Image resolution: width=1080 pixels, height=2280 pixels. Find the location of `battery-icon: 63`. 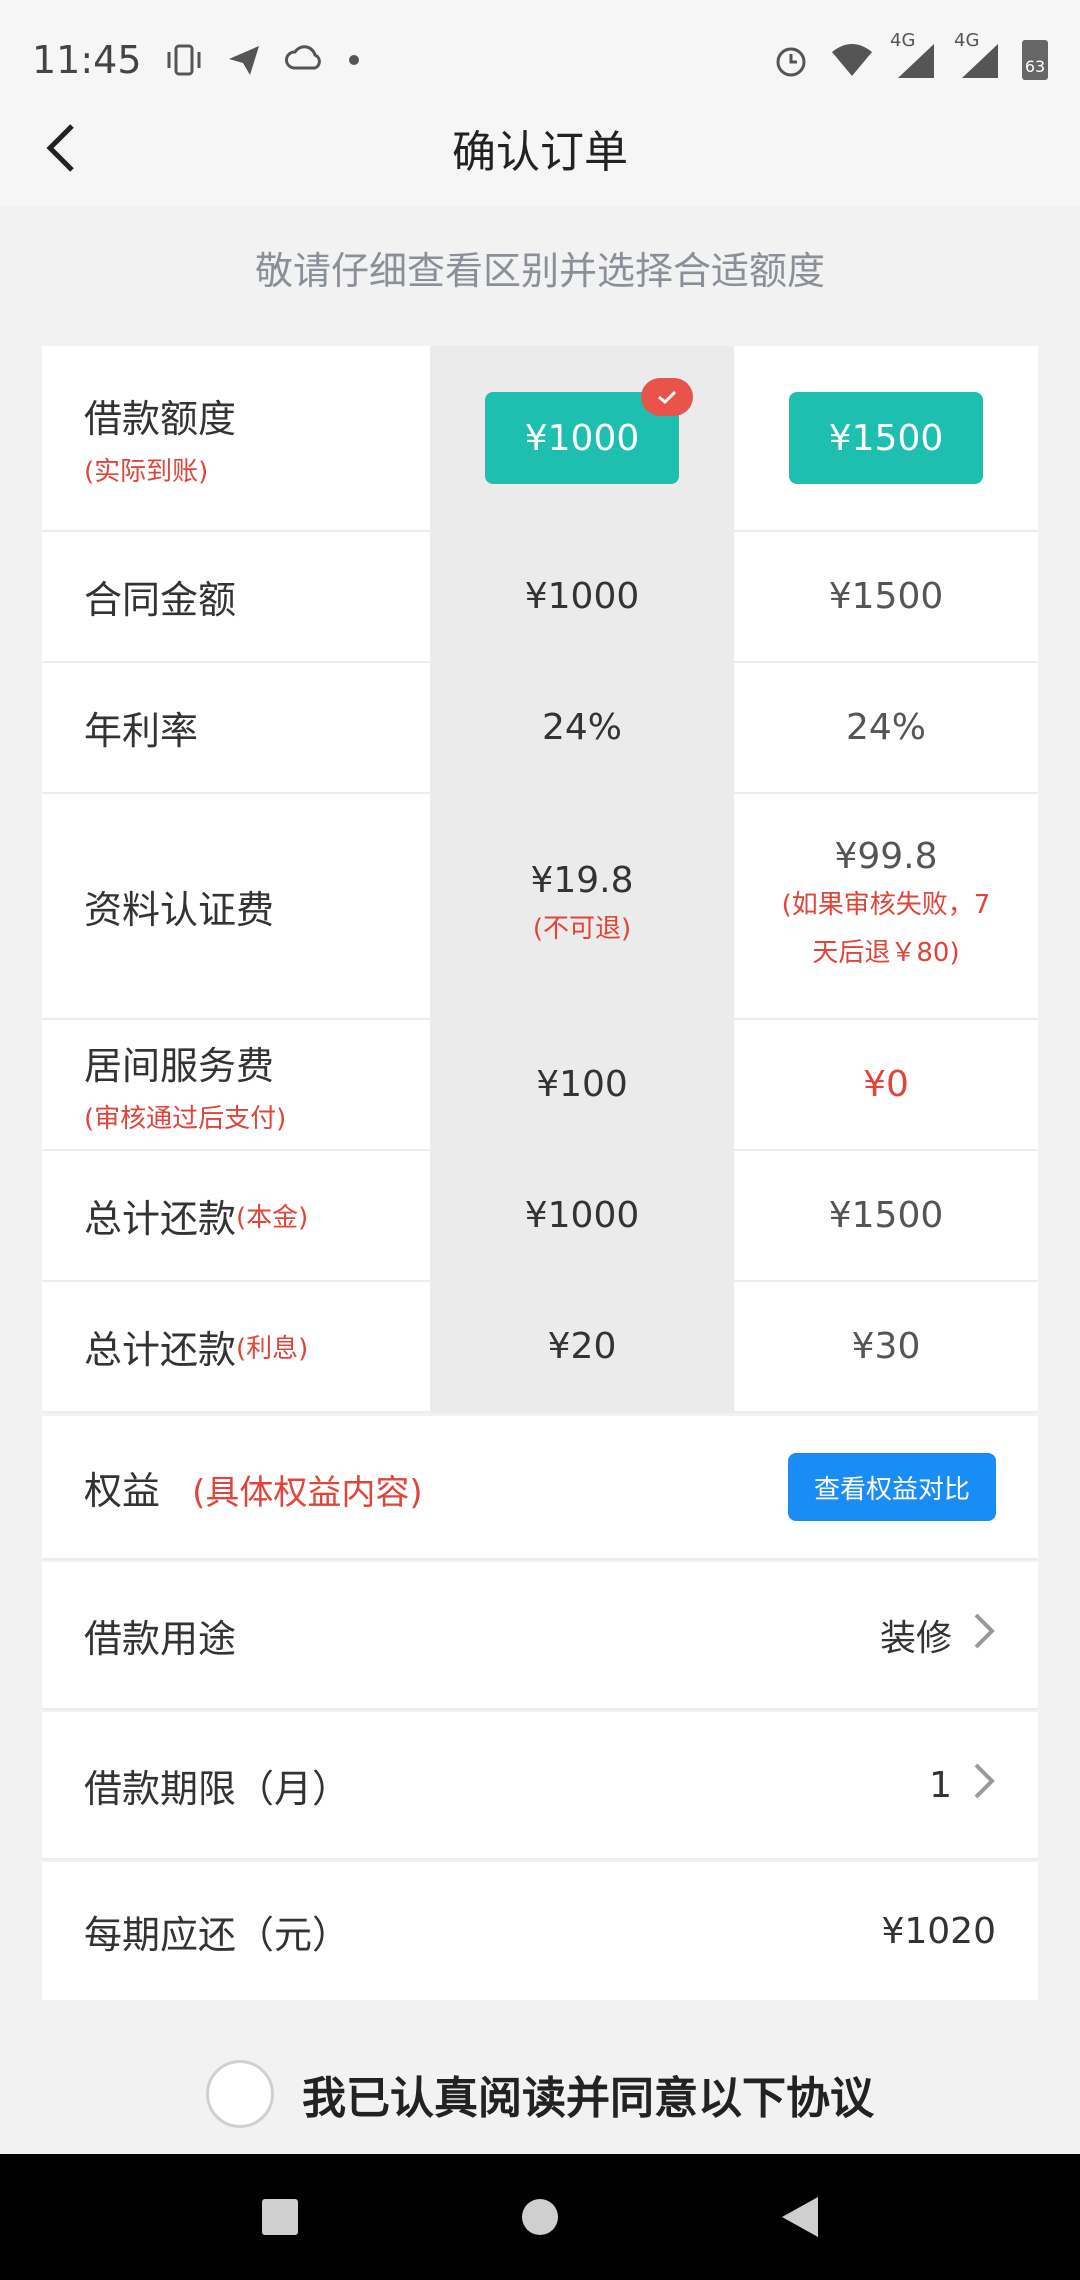

battery-icon: 63 is located at coordinates (1035, 60).